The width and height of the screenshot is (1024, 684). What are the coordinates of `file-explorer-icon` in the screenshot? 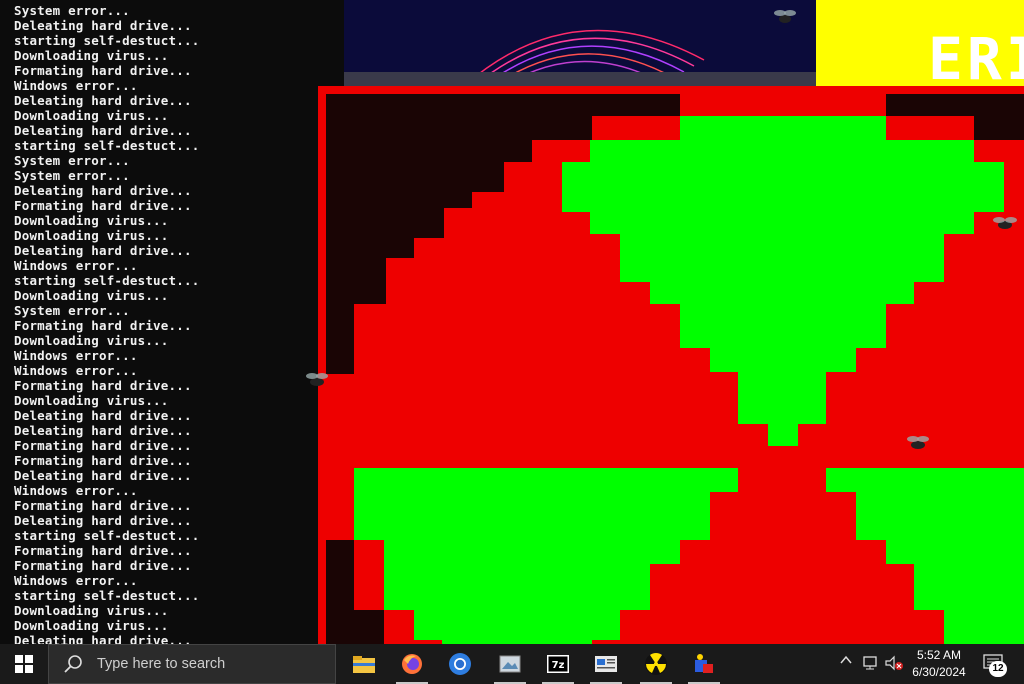 It's located at (364, 664).